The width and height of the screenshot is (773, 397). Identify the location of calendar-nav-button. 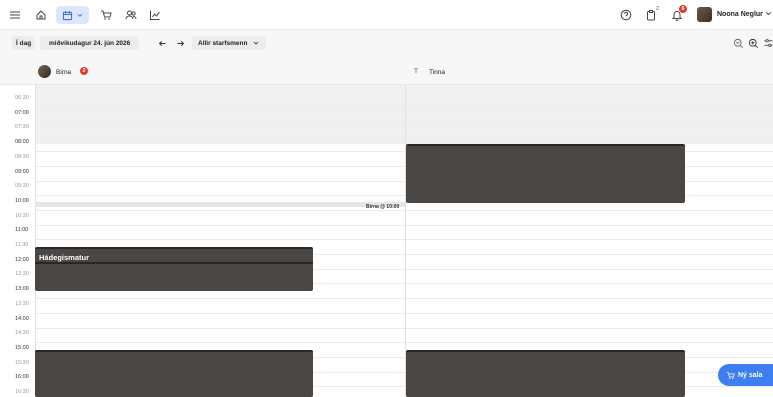
(72, 15).